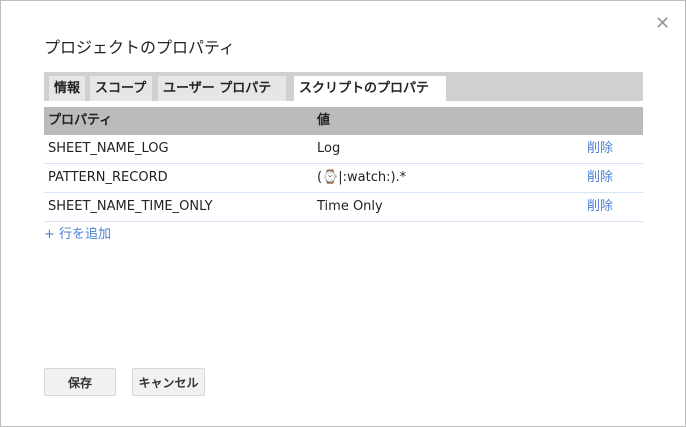  Describe the element at coordinates (77, 232) in the screenshot. I see `add-row-link: + 行を追加` at that location.